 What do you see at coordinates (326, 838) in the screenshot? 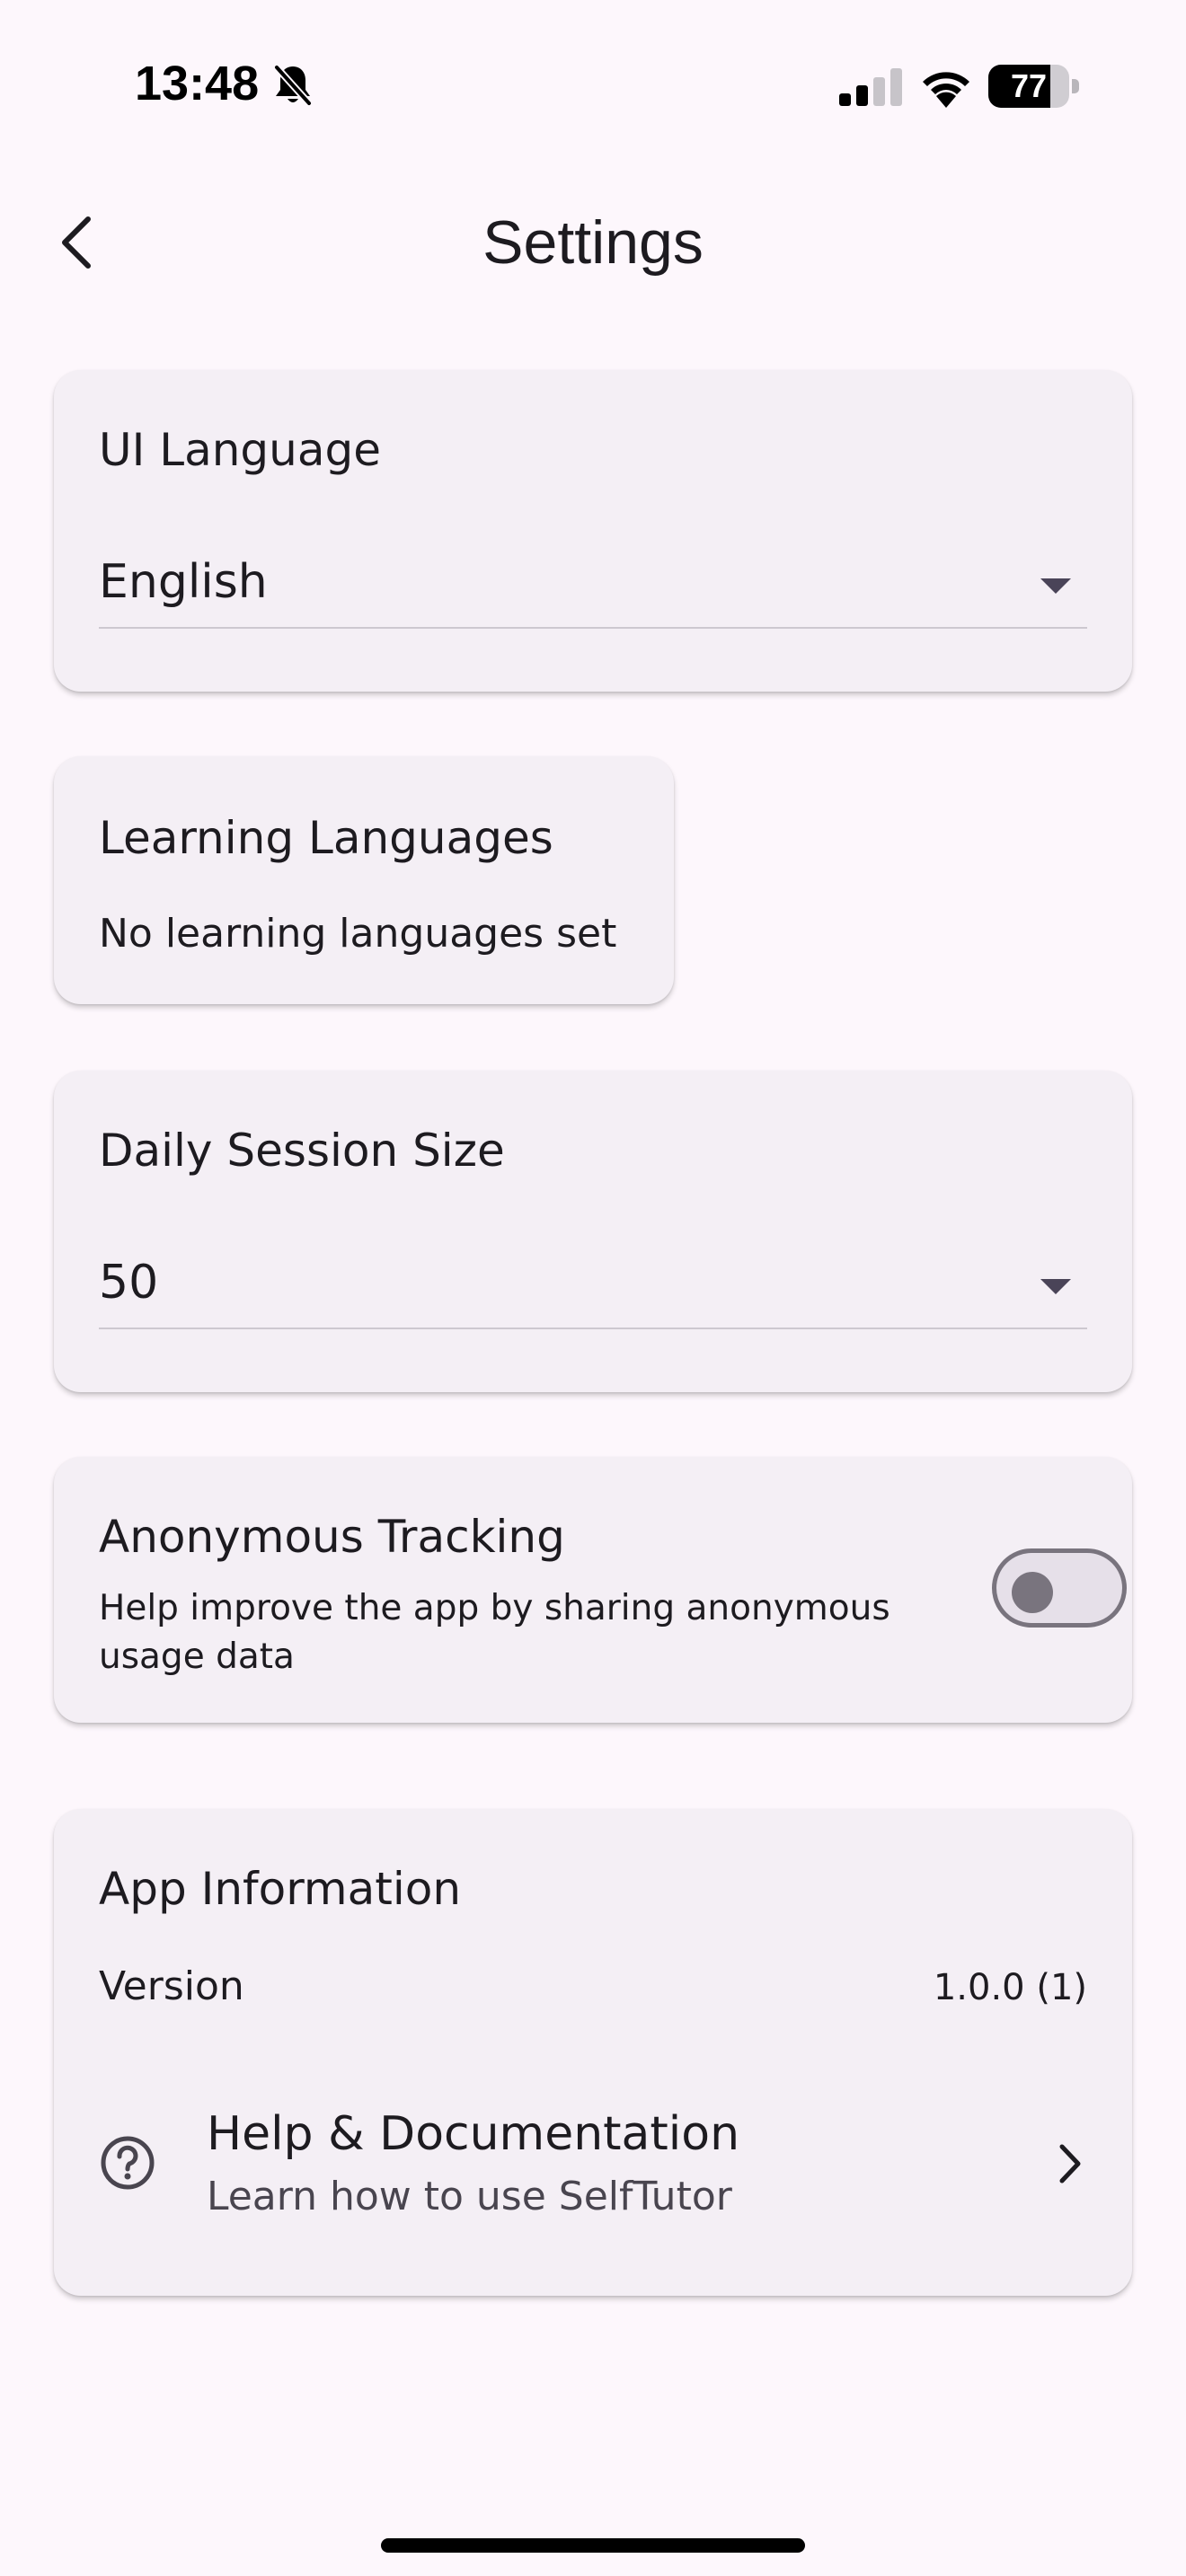
I see `learning-languages-title: Learning Languages` at bounding box center [326, 838].